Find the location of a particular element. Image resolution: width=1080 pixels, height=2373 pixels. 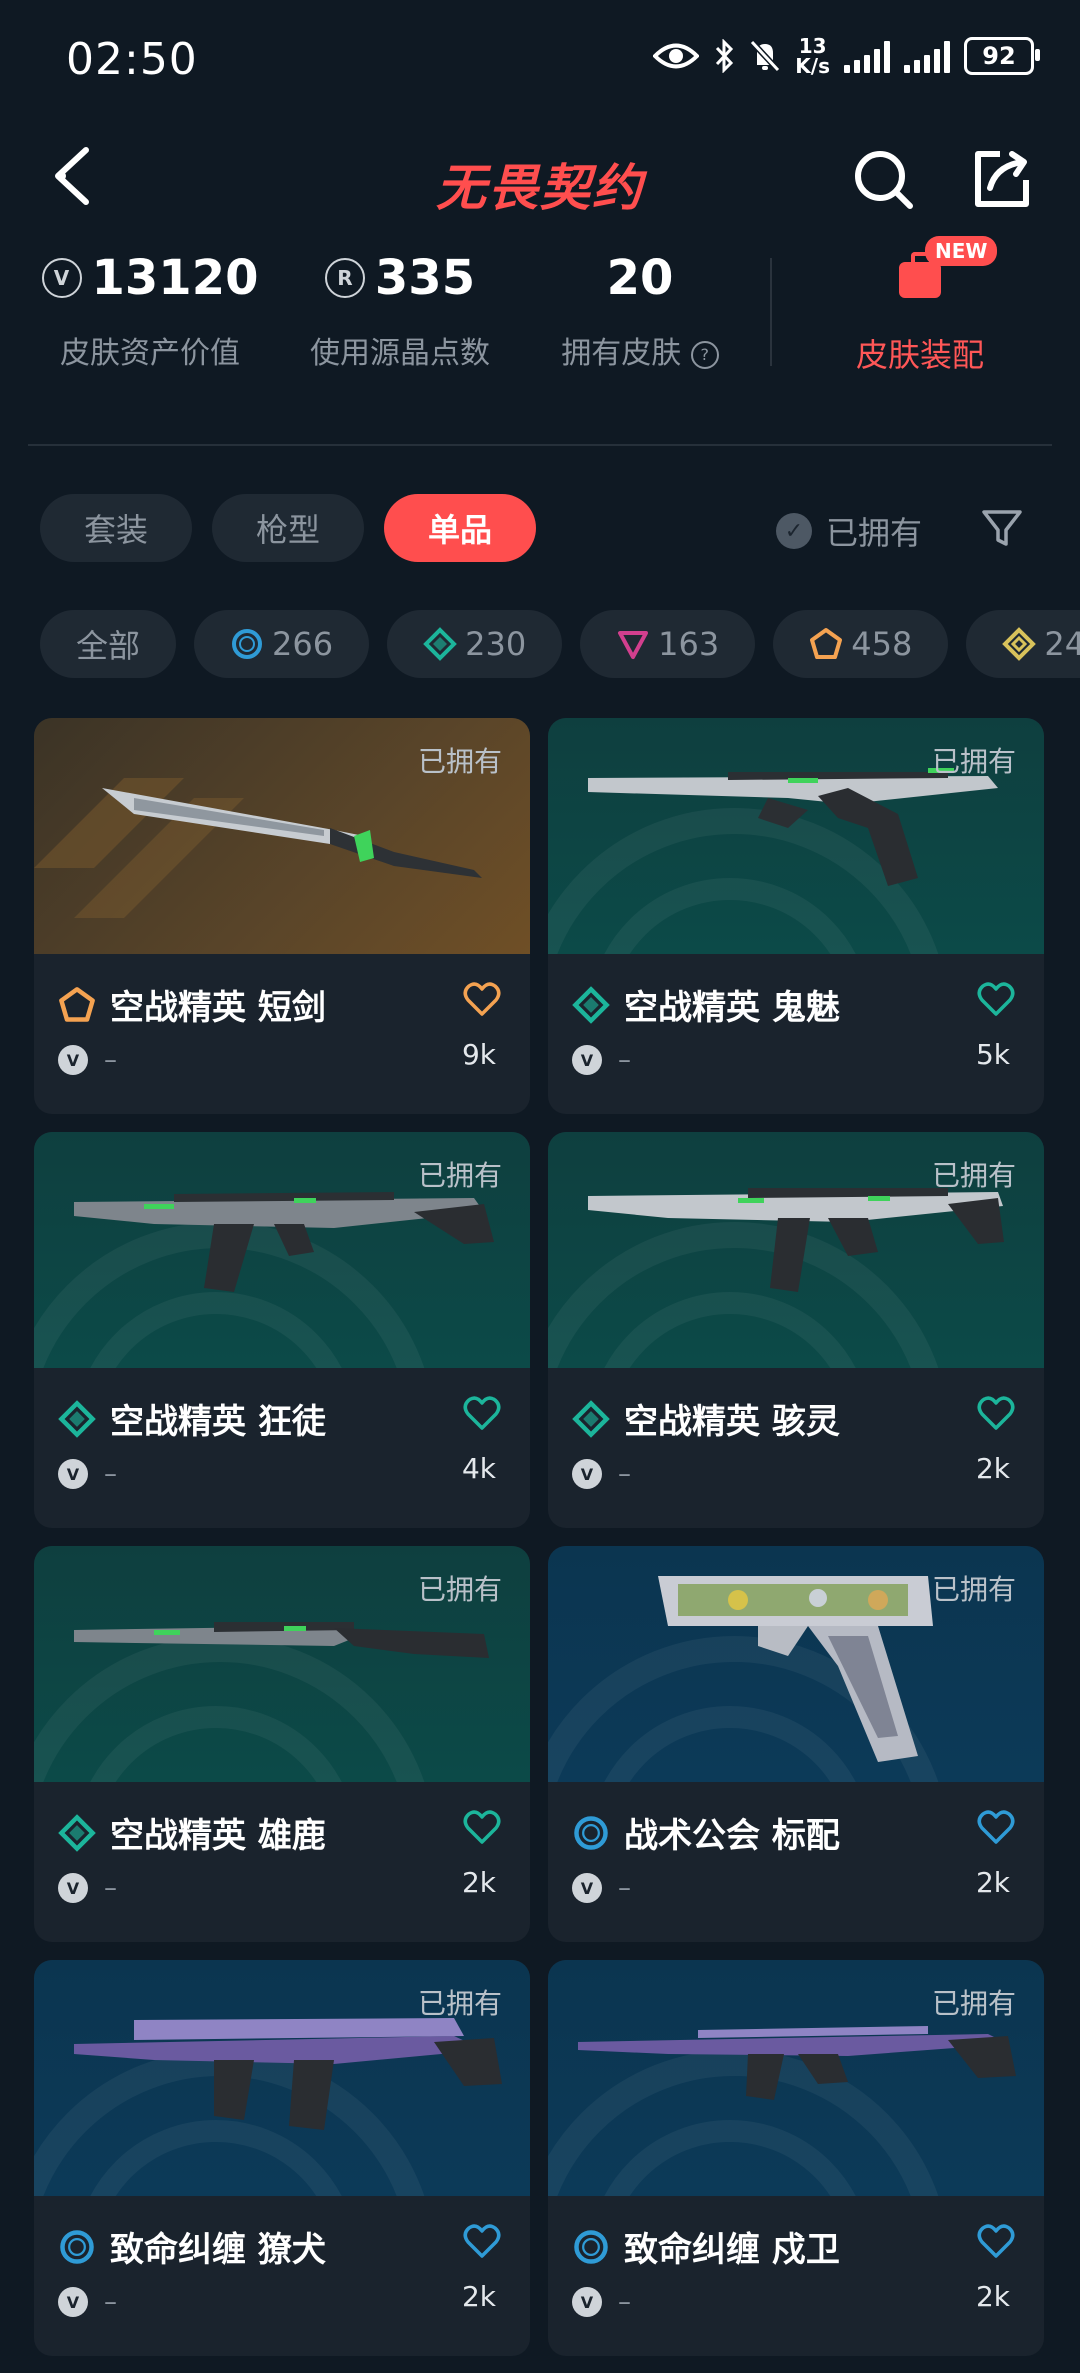

skin-card: 已拥有 空战精英 骇灵 V – 2k is located at coordinates (796, 1330).